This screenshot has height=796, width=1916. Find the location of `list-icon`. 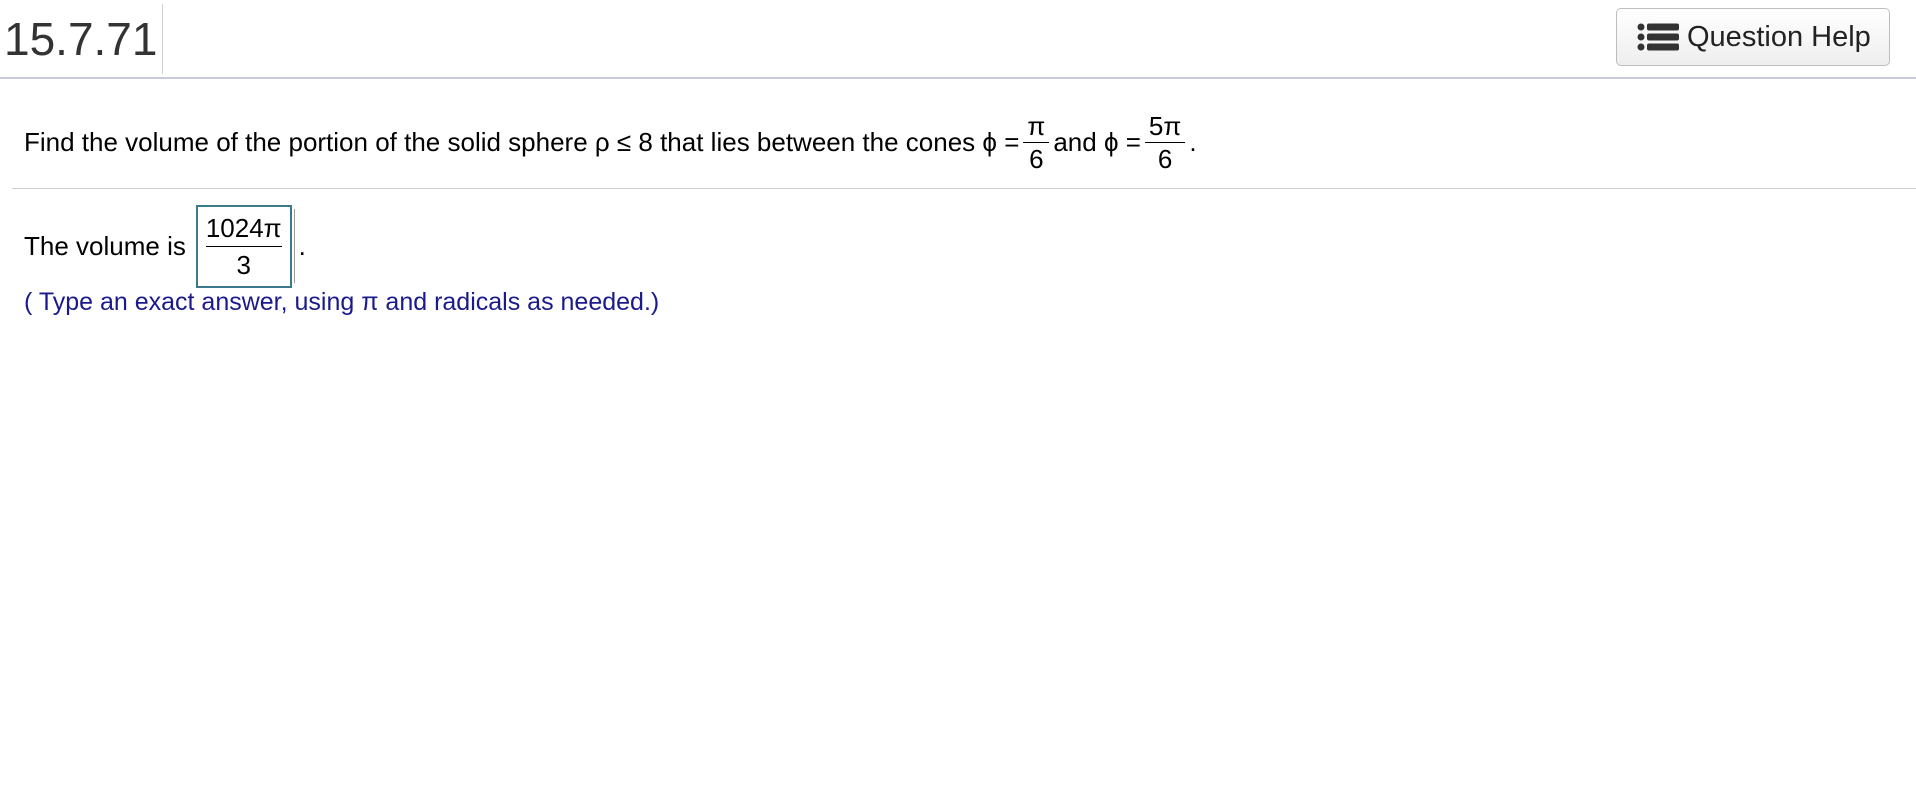

list-icon is located at coordinates (1658, 37).